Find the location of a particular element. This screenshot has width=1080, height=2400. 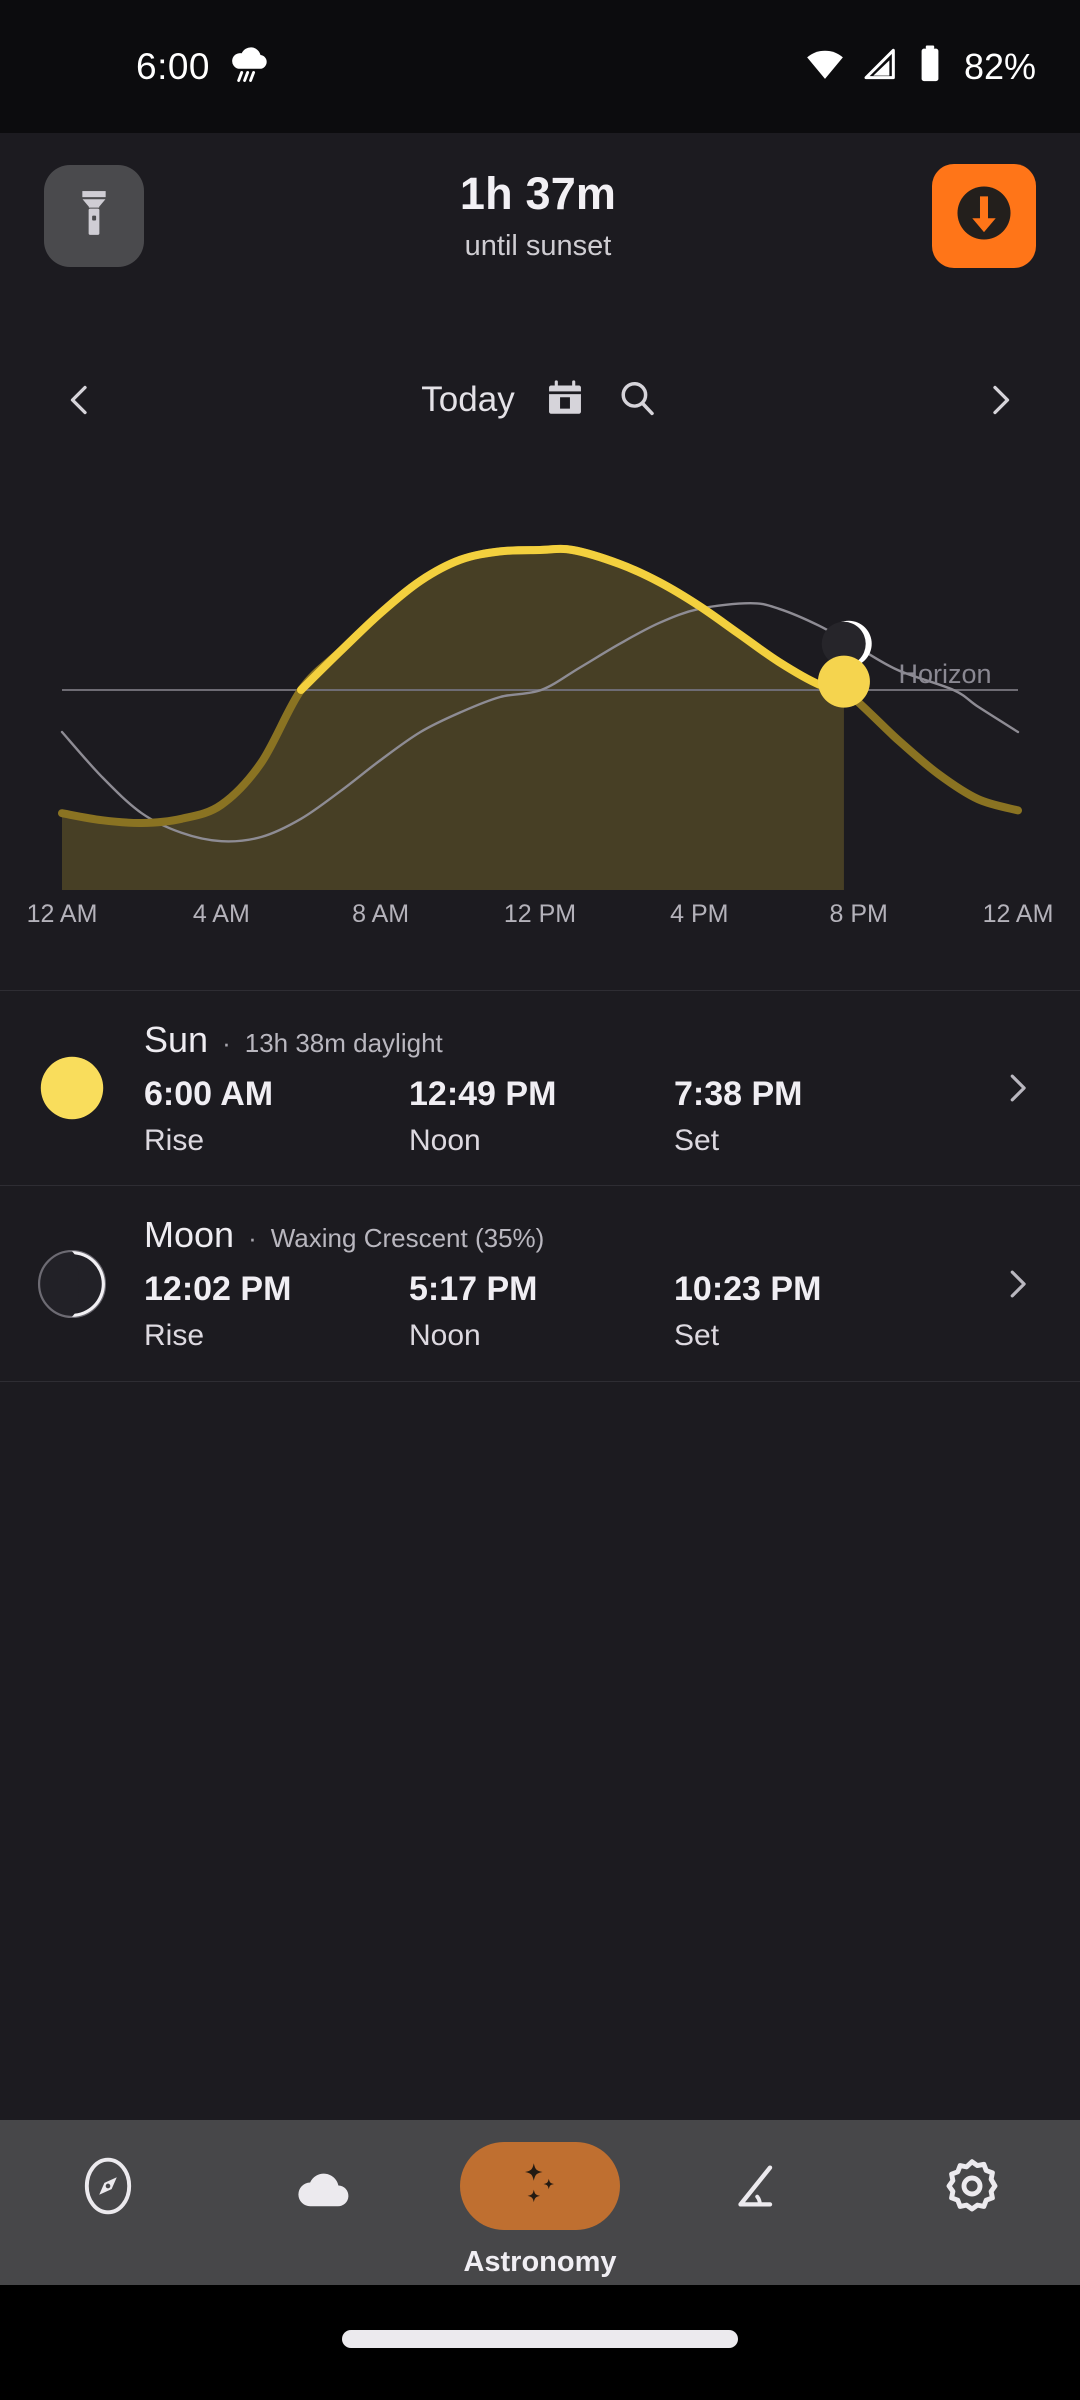

cloud-icon is located at coordinates (324, 2186).